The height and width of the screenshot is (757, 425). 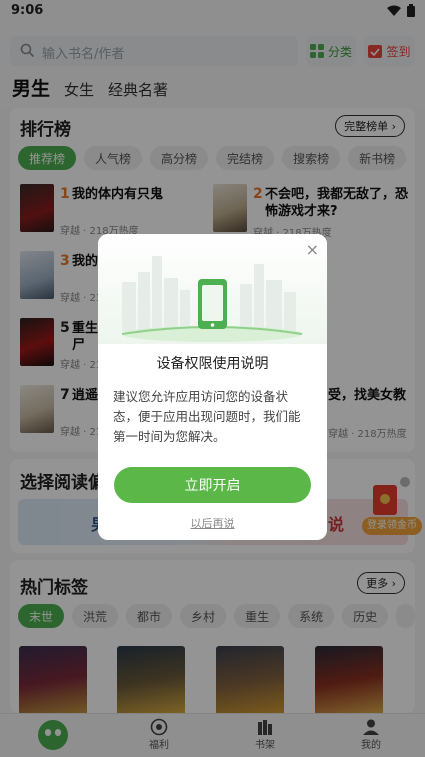 What do you see at coordinates (207, 416) in the screenshot?
I see `dialog-body: 建议您允许应用访问您的设备状态，便于应用出现问题时，我们能第一时间为您解决。` at bounding box center [207, 416].